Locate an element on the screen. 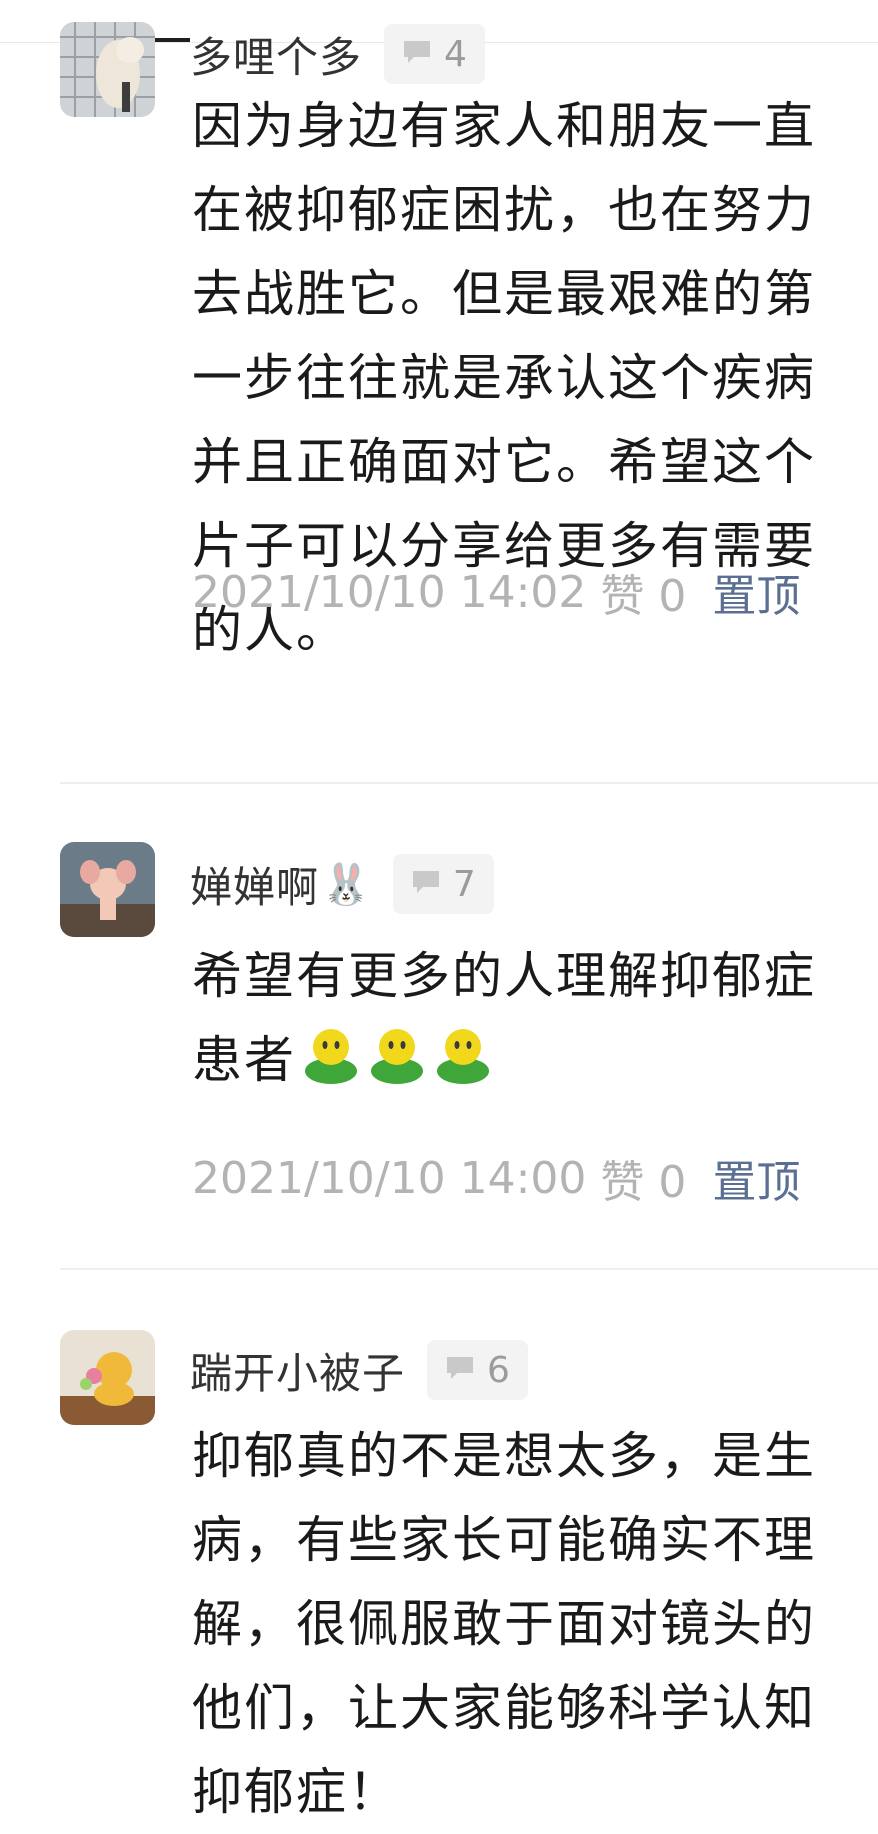 The image size is (878, 1834). comment-meta: 2021/10/10 14:00 赞 0 置顶 is located at coordinates (496, 1178).